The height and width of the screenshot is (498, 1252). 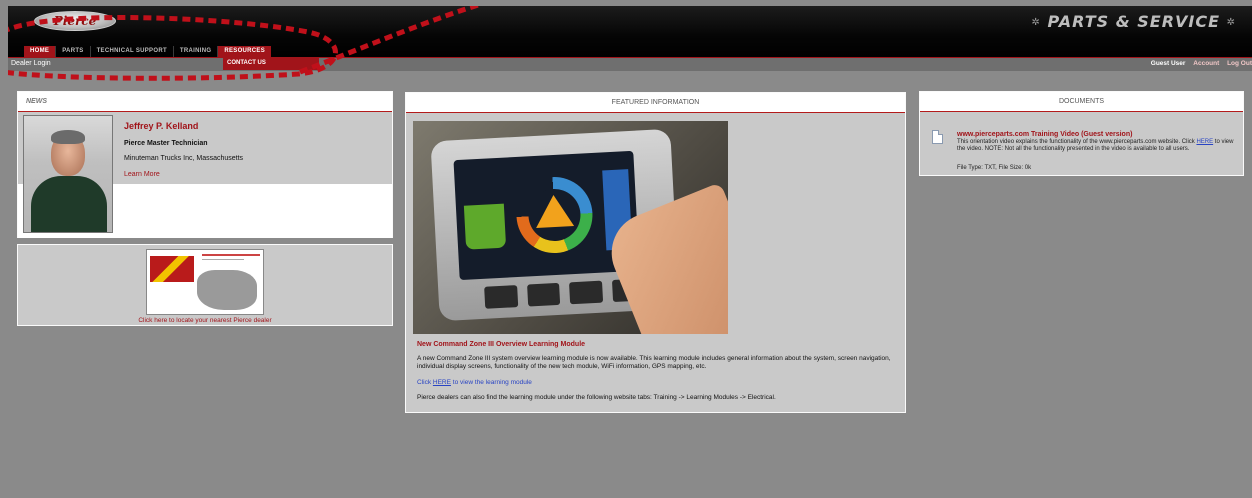 What do you see at coordinates (630, 64) in the screenshot?
I see `sub-bar: Dealer Login Guest User Account Log Out` at bounding box center [630, 64].